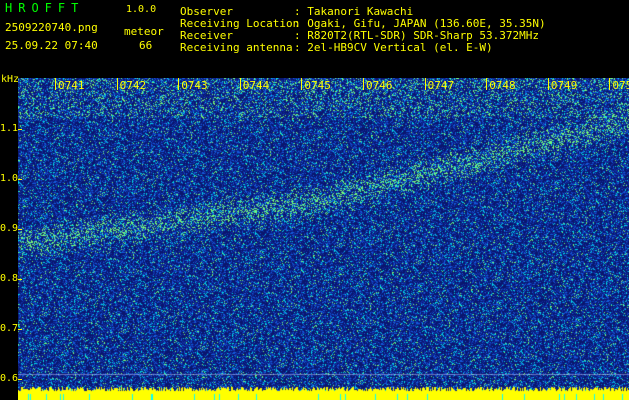  What do you see at coordinates (9, 328) in the screenshot?
I see `y-tick-label: 0.7` at bounding box center [9, 328].